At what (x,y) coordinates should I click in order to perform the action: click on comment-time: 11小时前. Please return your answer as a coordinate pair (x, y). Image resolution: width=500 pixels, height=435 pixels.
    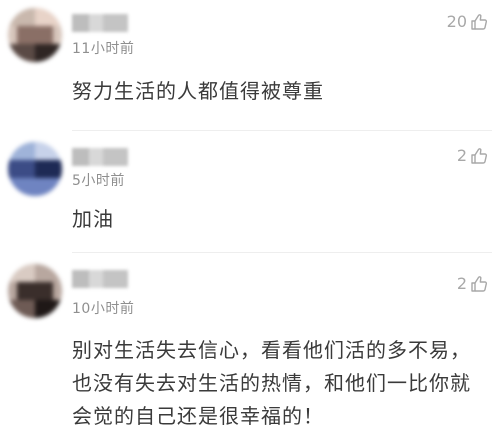
    Looking at the image, I should click on (103, 49).